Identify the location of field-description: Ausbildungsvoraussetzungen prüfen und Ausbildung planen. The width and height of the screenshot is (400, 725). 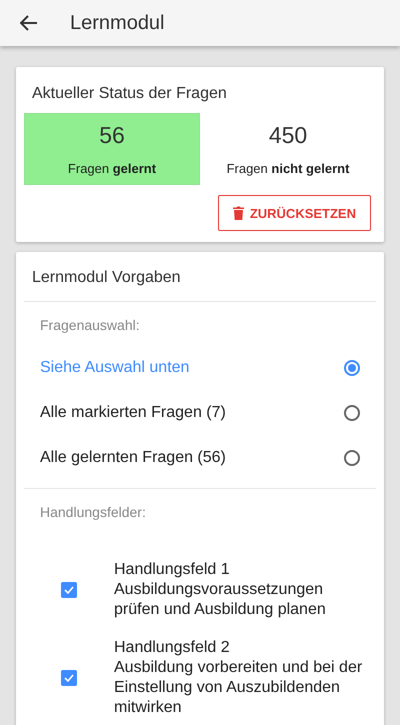
(220, 600).